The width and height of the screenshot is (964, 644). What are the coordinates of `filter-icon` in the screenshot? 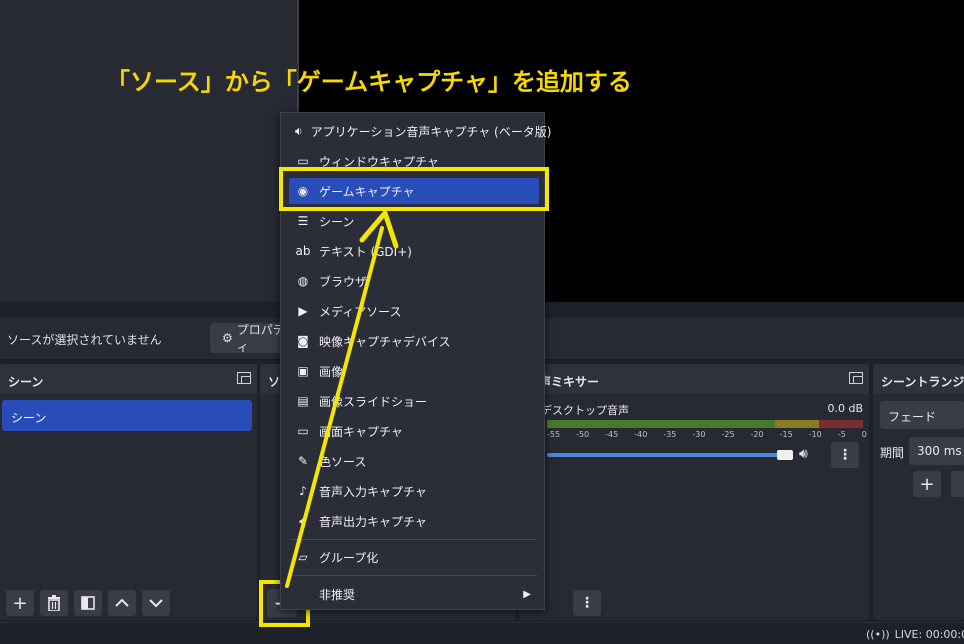 It's located at (88, 603).